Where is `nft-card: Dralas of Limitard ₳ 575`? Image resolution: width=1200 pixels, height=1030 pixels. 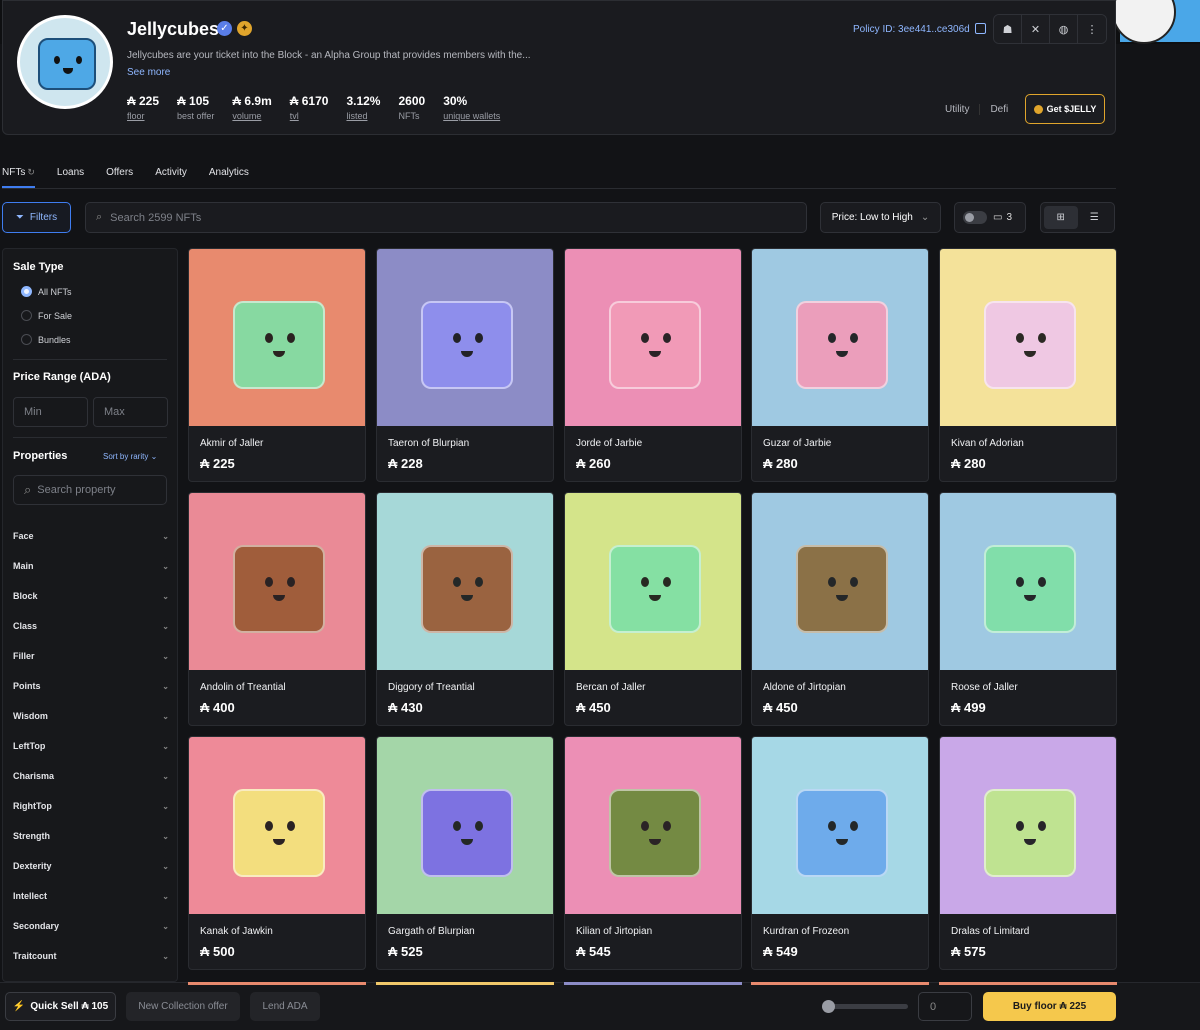
nft-card: Dralas of Limitard ₳ 575 is located at coordinates (1028, 853).